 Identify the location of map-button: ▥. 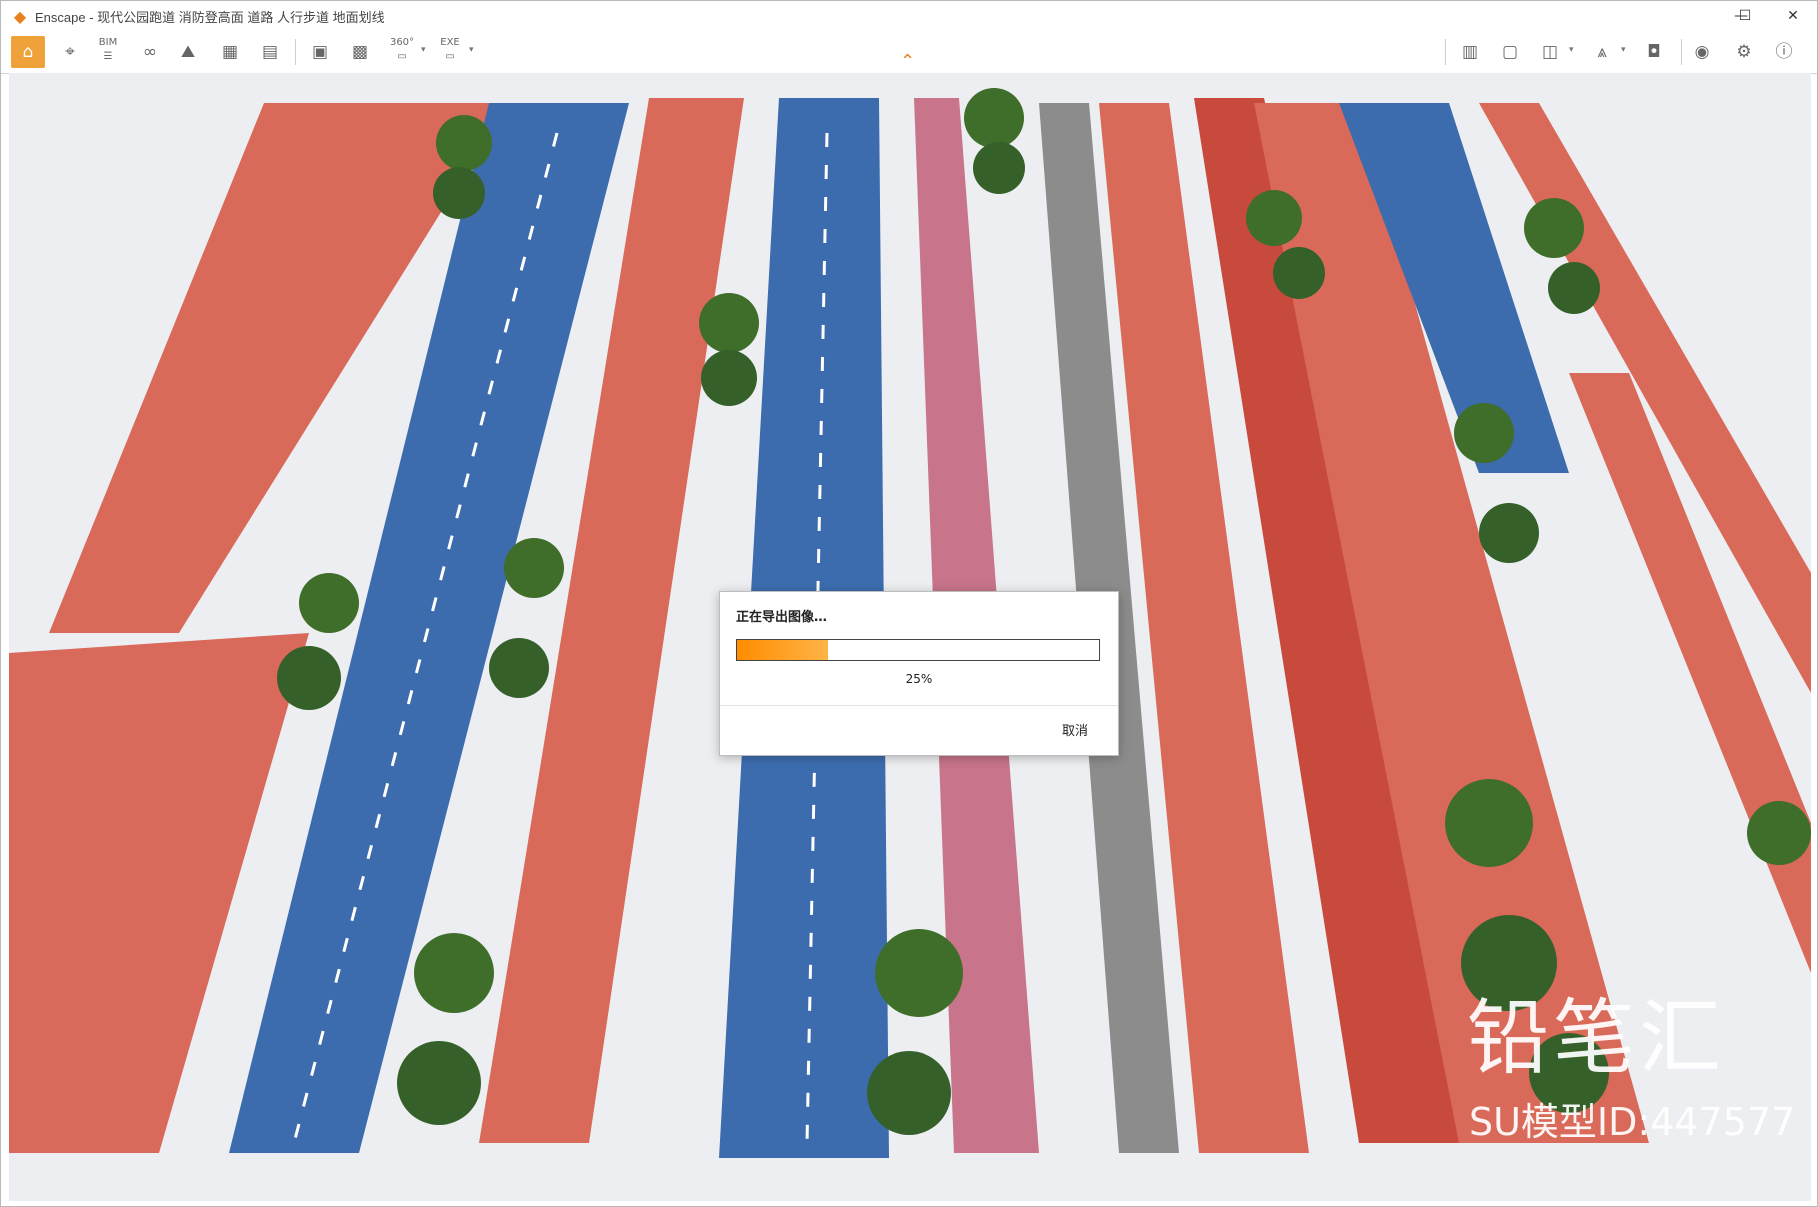
(1470, 52).